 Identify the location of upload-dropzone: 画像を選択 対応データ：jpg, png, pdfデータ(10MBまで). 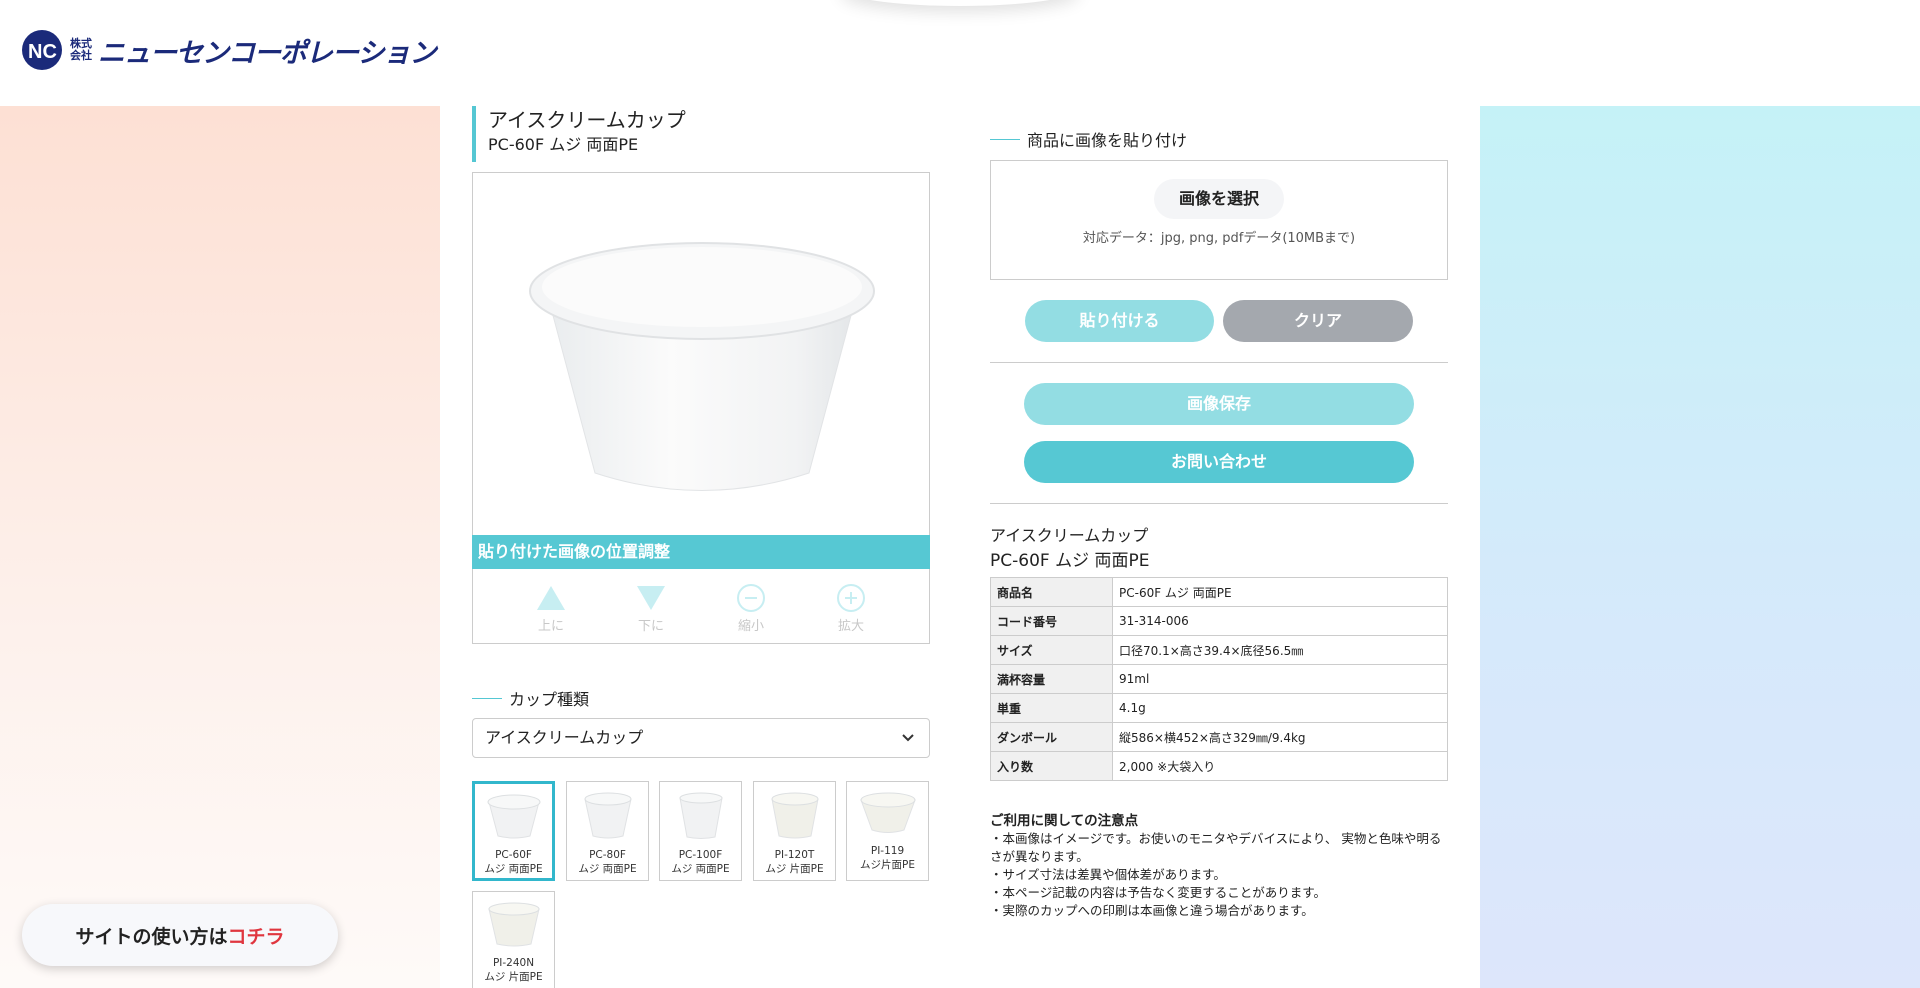
(1219, 220).